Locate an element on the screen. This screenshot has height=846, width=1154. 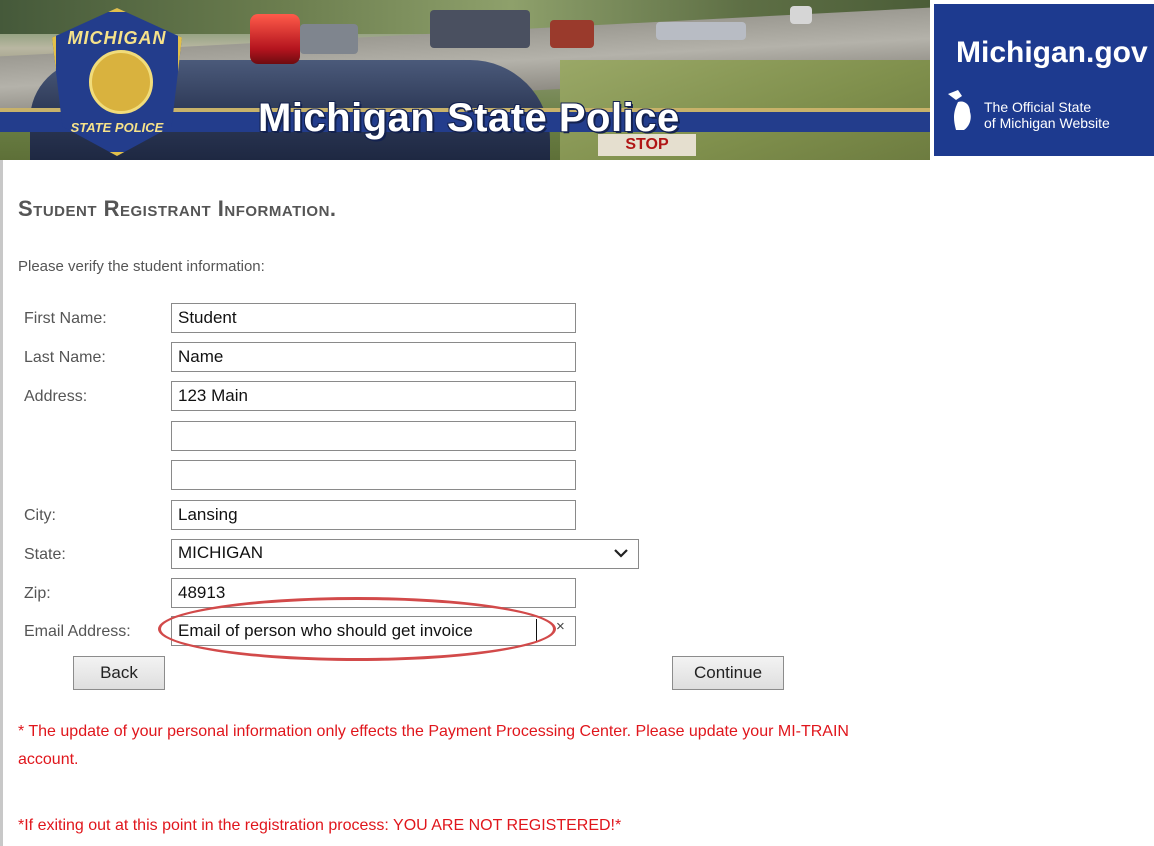
badge-bottom-text: STATE POLICE is located at coordinates (117, 127).